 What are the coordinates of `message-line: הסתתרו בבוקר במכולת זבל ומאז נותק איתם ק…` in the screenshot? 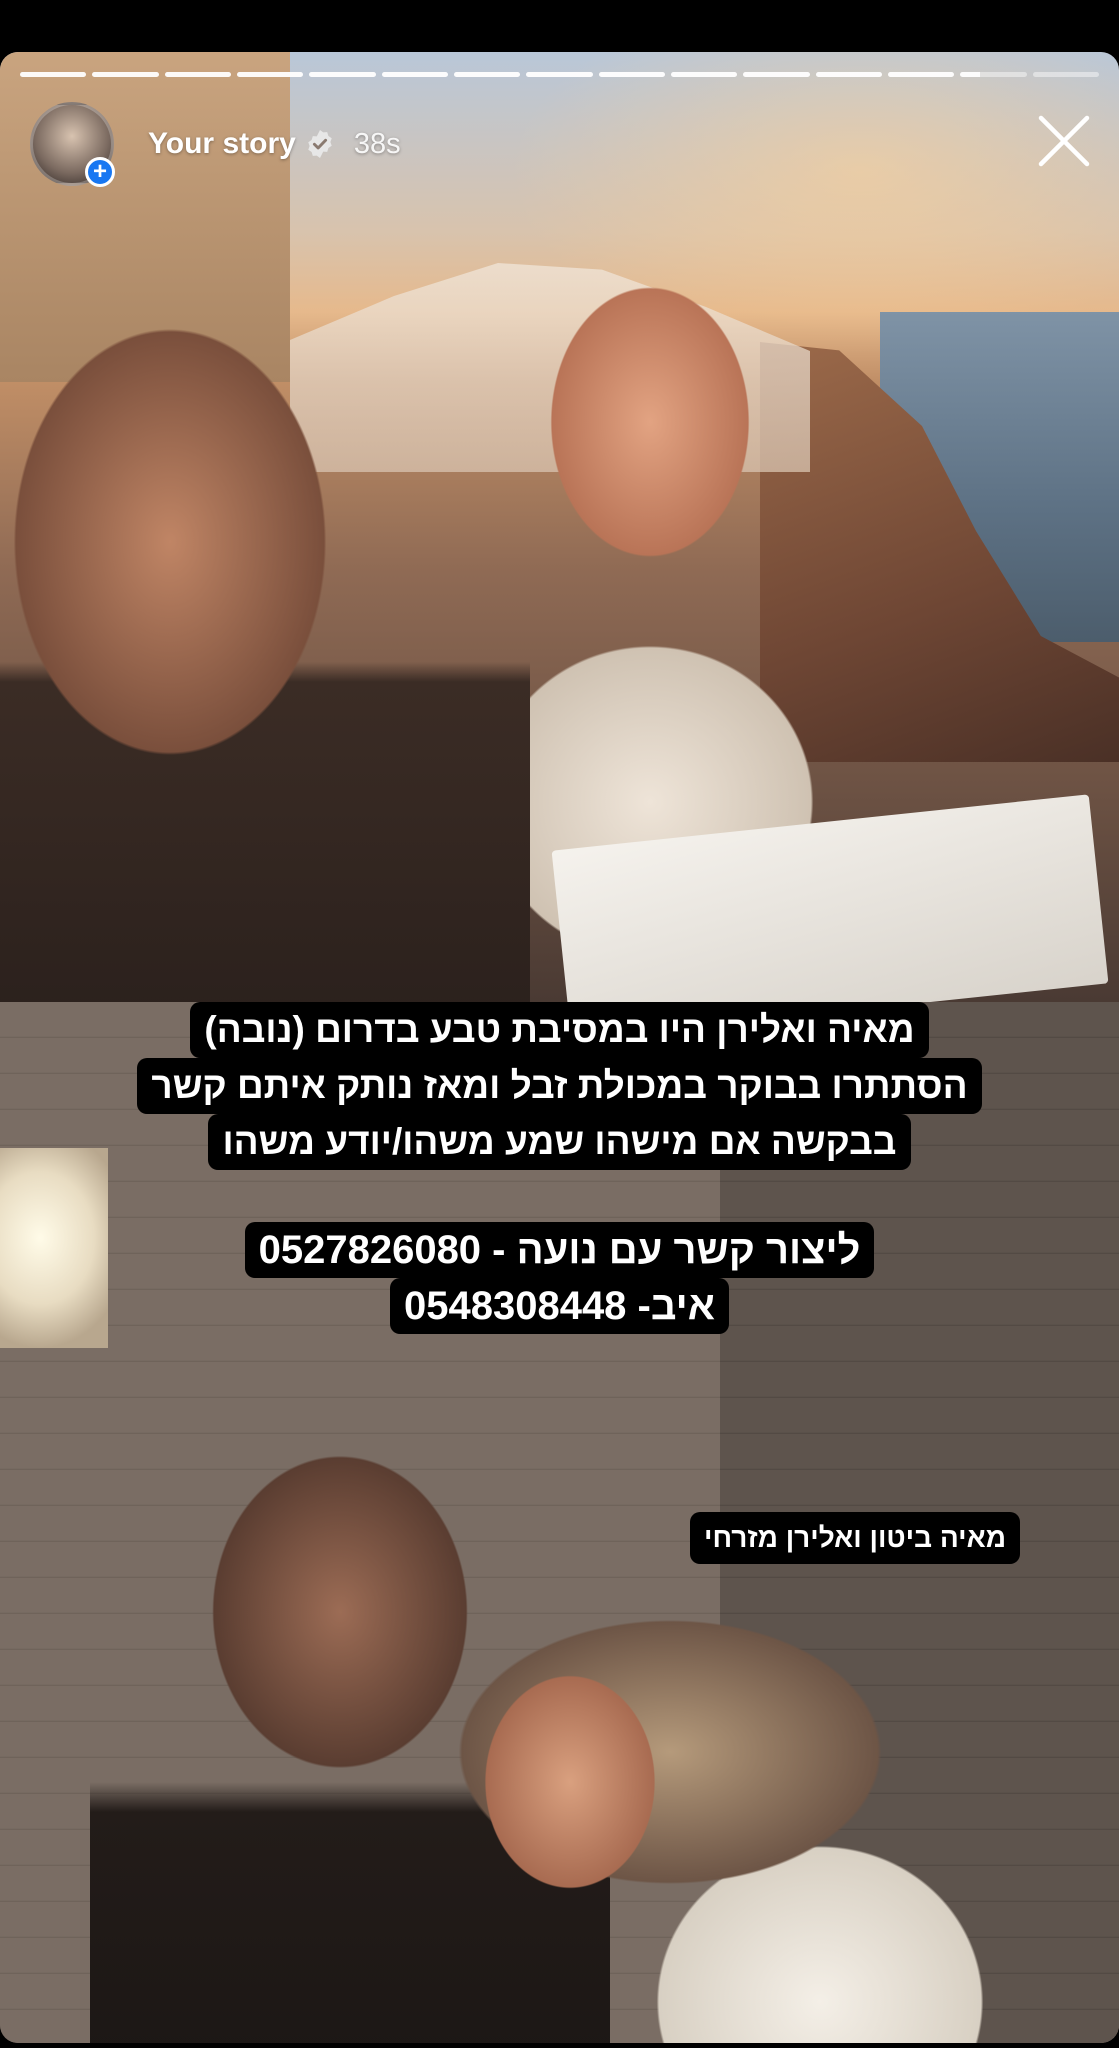 It's located at (559, 1086).